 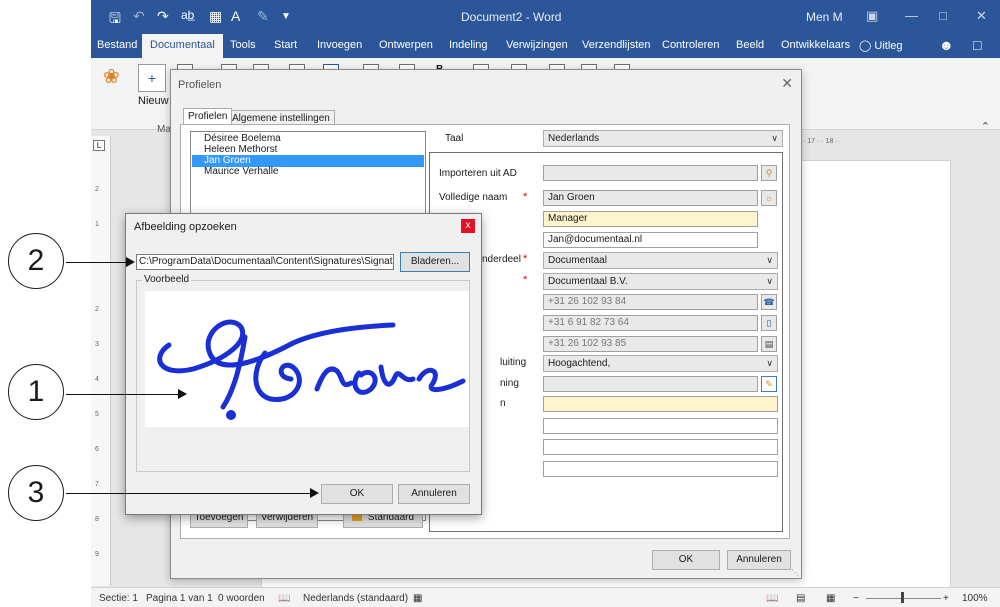 I want to click on tab-beeld: Beeld, so click(x=750, y=45).